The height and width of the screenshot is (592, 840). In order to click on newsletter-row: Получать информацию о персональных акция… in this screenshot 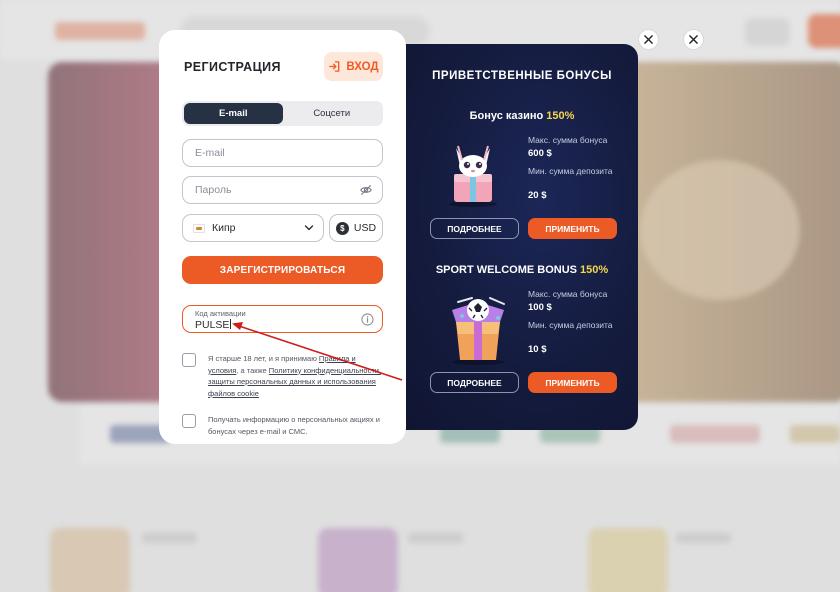, I will do `click(282, 425)`.